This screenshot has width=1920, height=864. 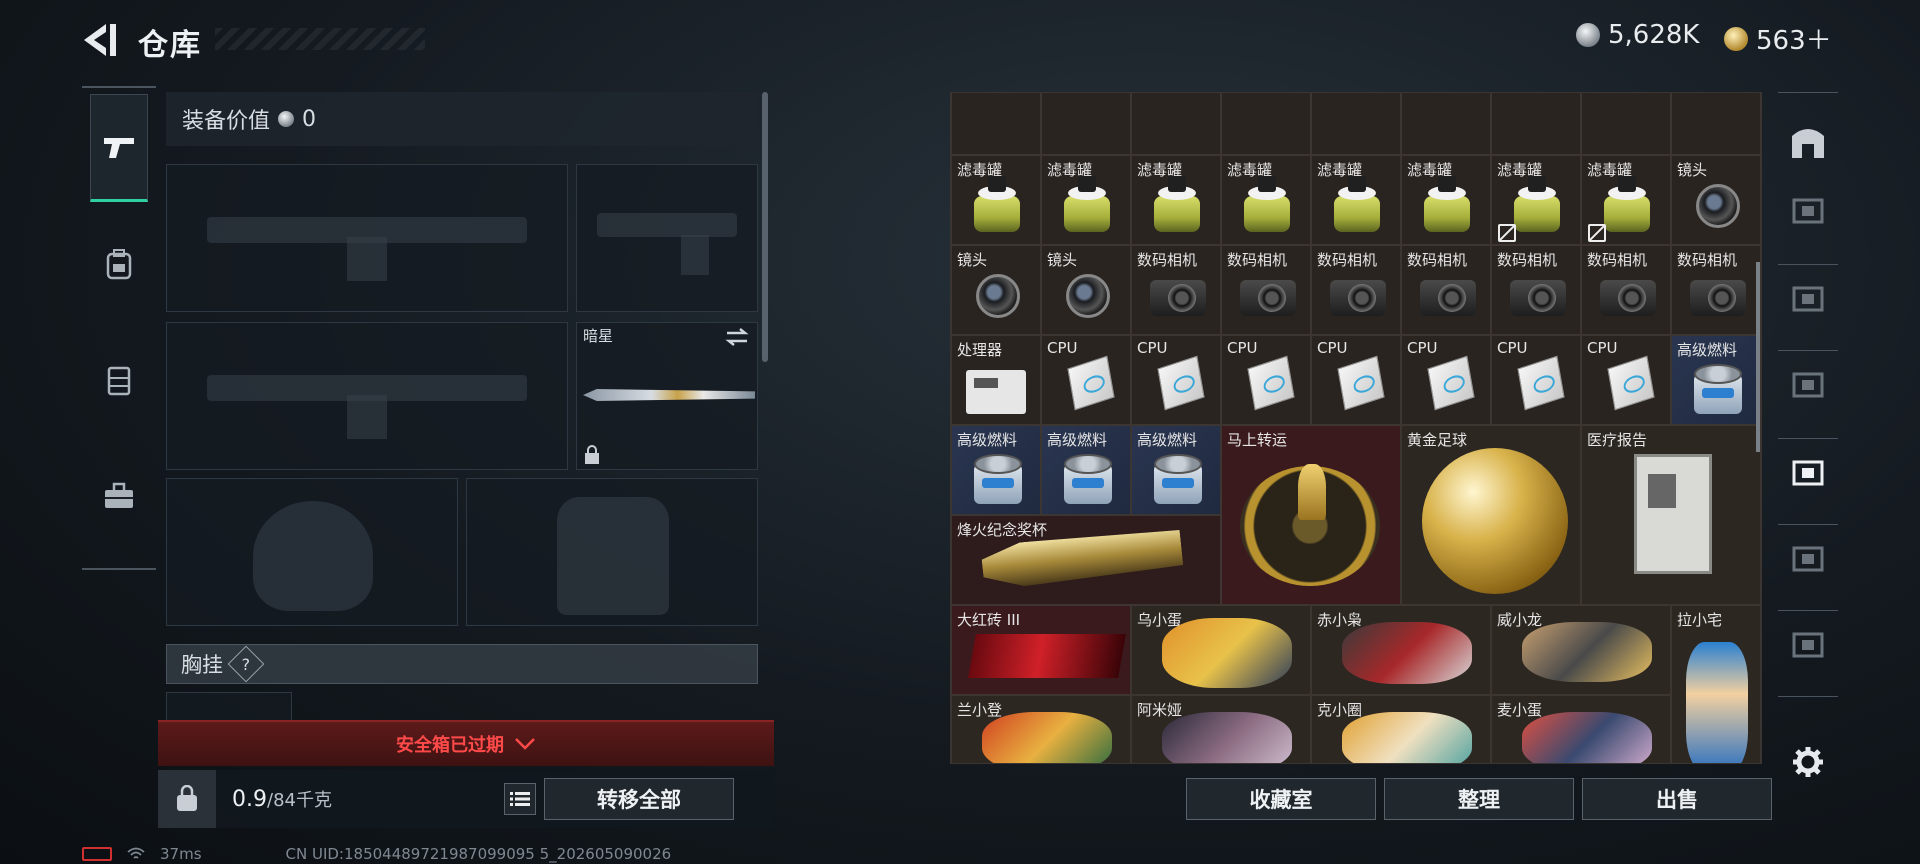 I want to click on primary-weapon-slot, so click(x=367, y=238).